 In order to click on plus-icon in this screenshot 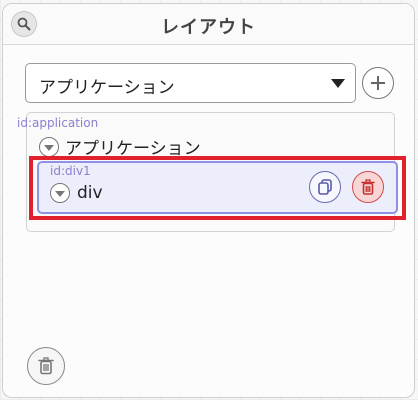, I will do `click(378, 83)`.